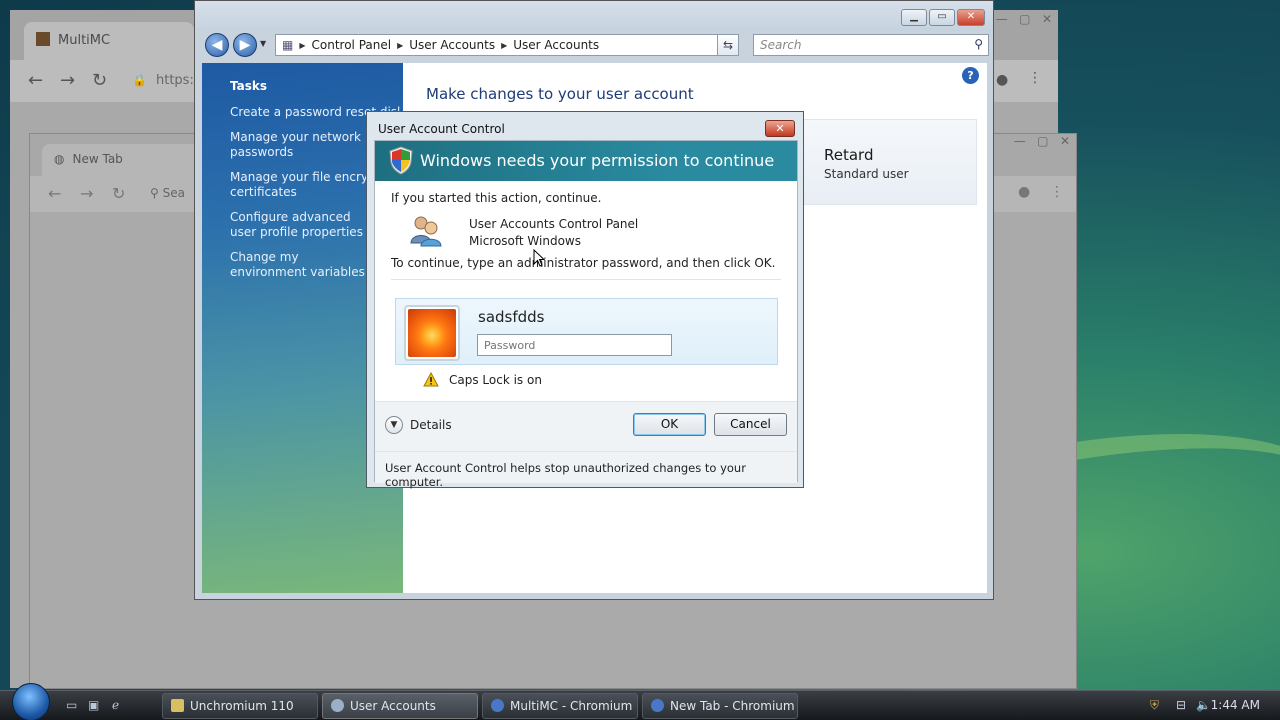 The image size is (1280, 720). I want to click on taskbar-item-label: New Tab - Chromium, so click(732, 706).